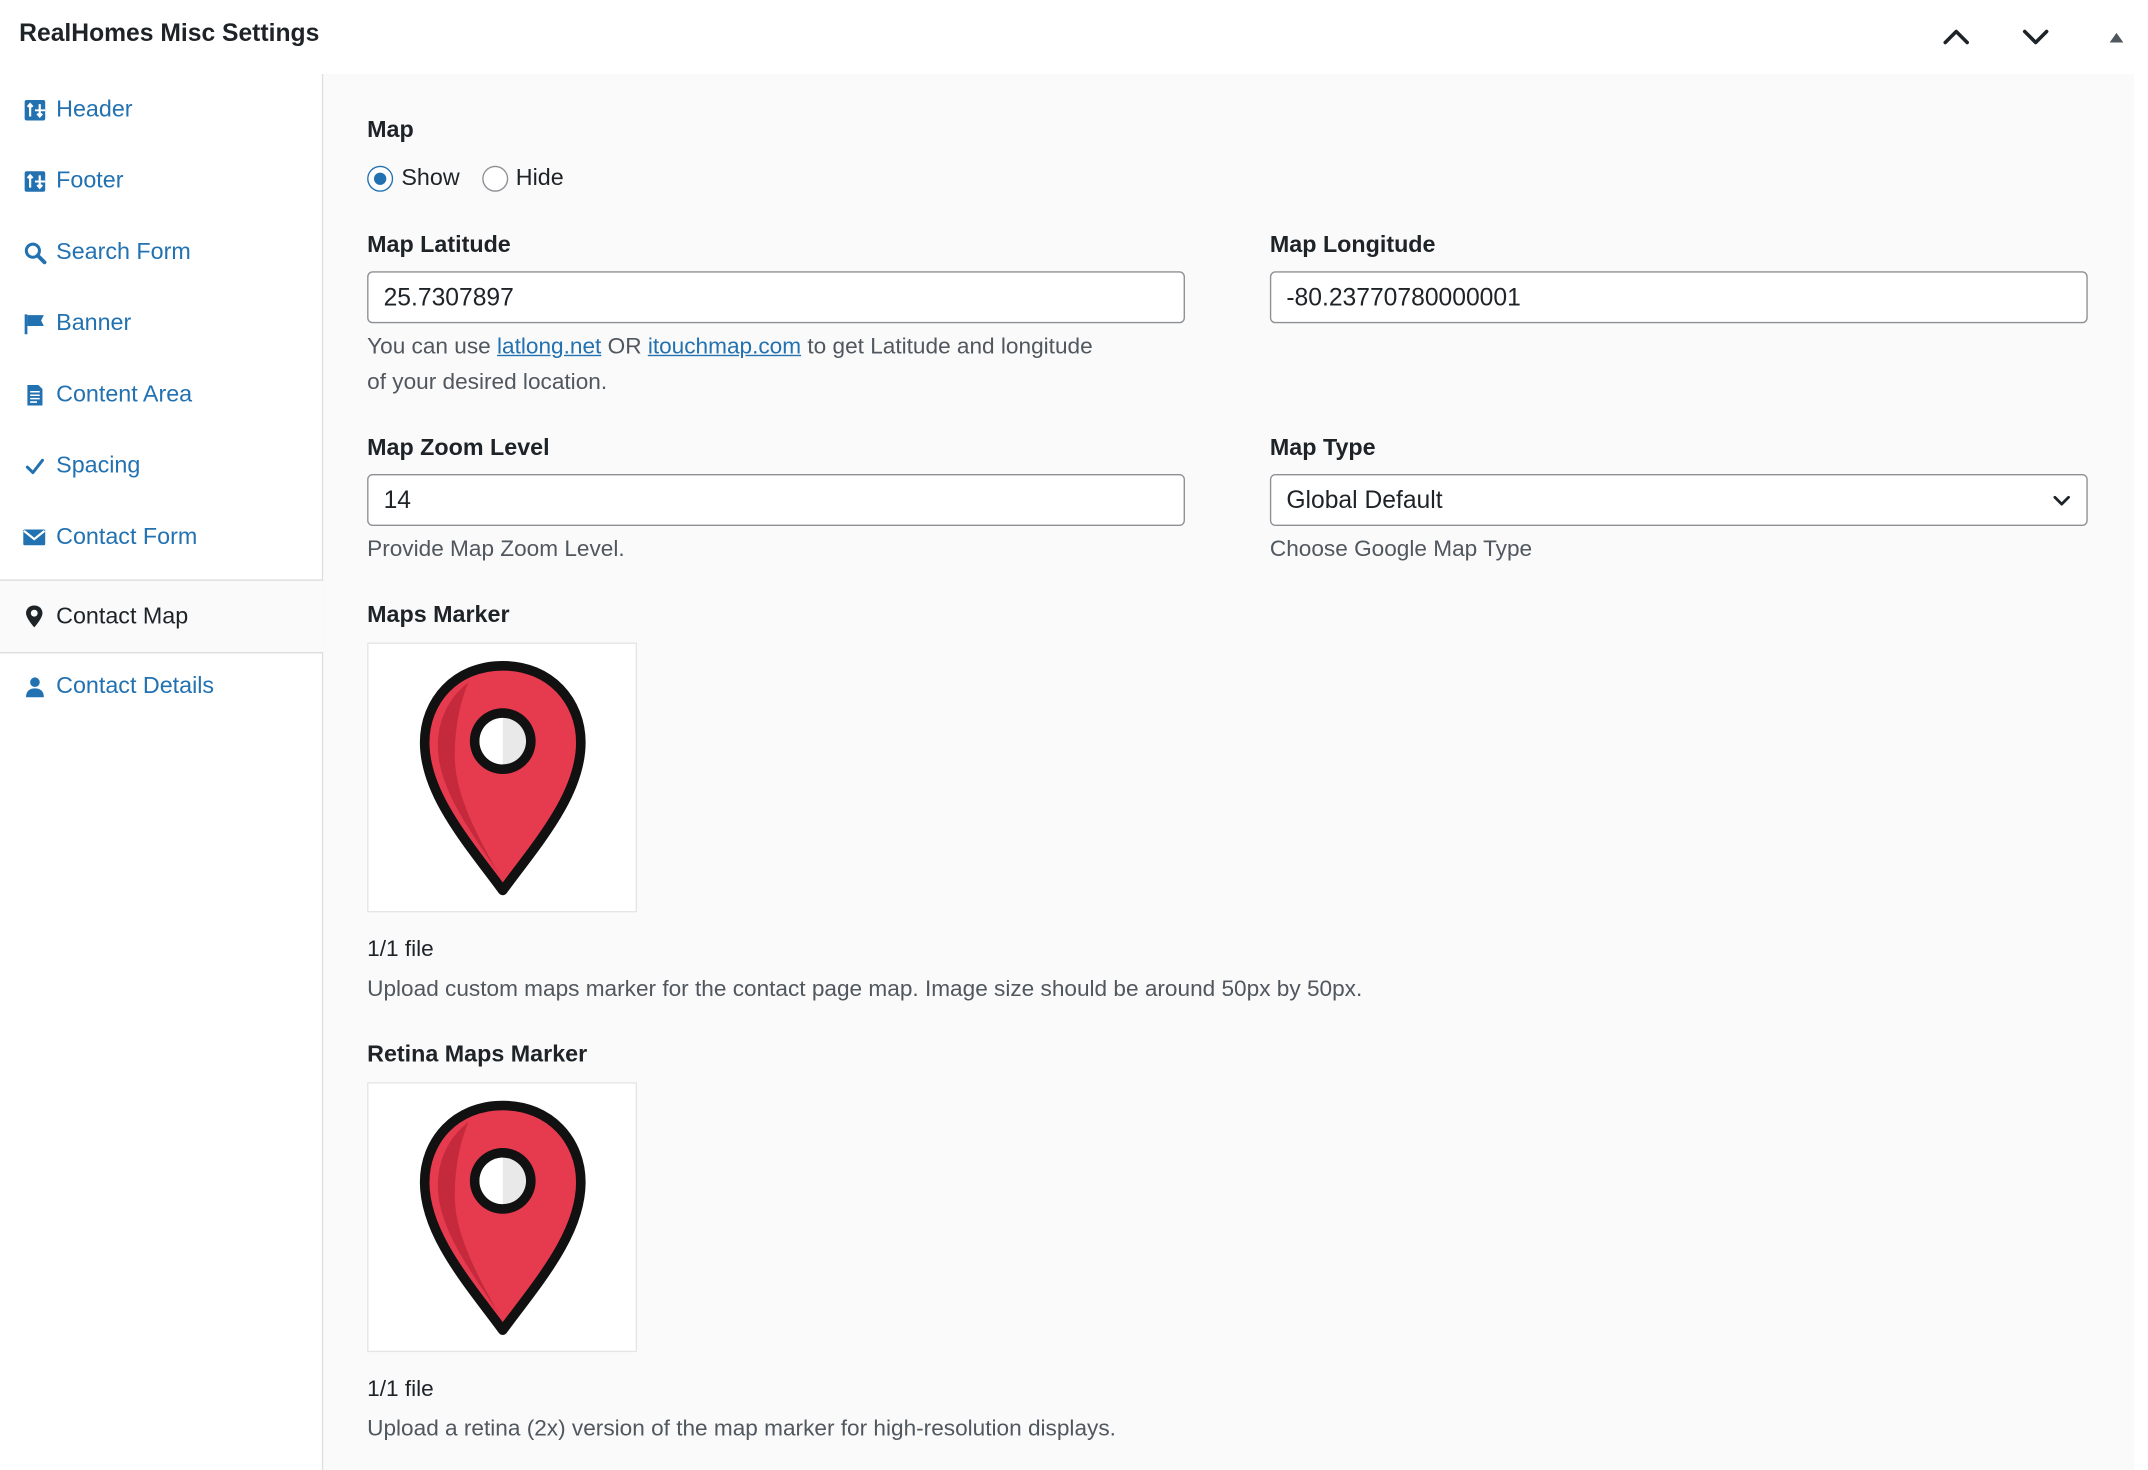 Image resolution: width=2148 pixels, height=1470 pixels. What do you see at coordinates (161, 323) in the screenshot?
I see `sidebar-item-banner: Banner` at bounding box center [161, 323].